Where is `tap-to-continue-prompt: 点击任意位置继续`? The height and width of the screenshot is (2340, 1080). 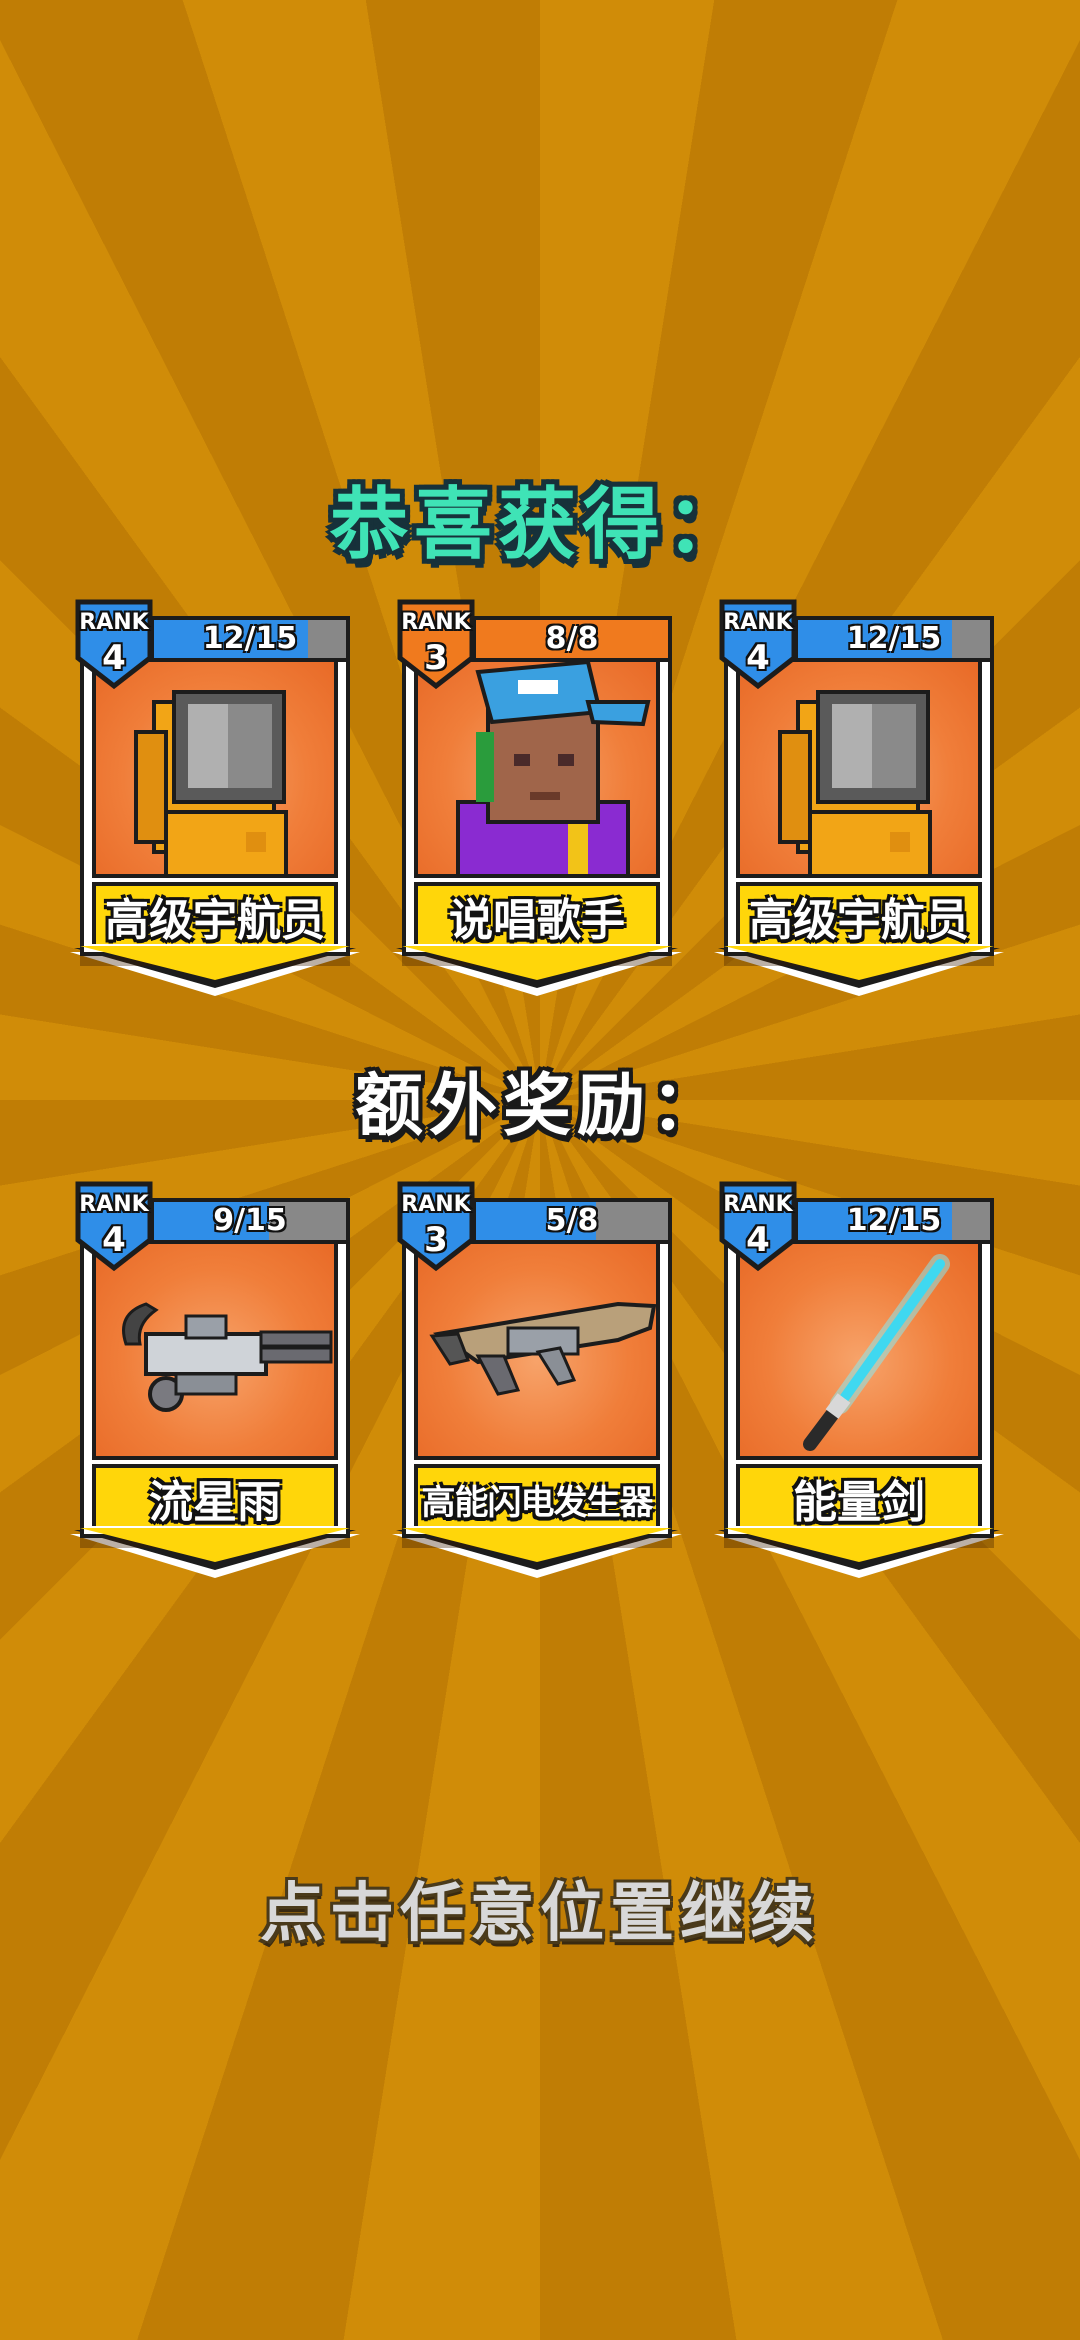
tap-to-continue-prompt: 点击任意位置继续 is located at coordinates (540, 1908).